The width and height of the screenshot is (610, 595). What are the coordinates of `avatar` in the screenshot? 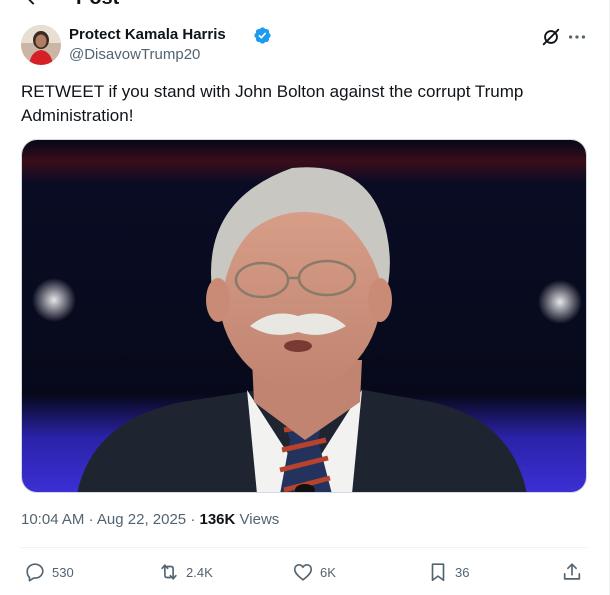 It's located at (41, 45).